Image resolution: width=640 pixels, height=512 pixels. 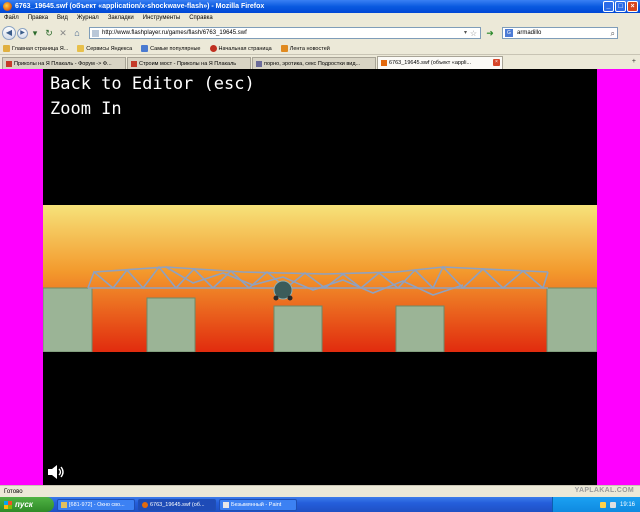 I want to click on history-dropdown-icon: ▾, so click(x=35, y=33).